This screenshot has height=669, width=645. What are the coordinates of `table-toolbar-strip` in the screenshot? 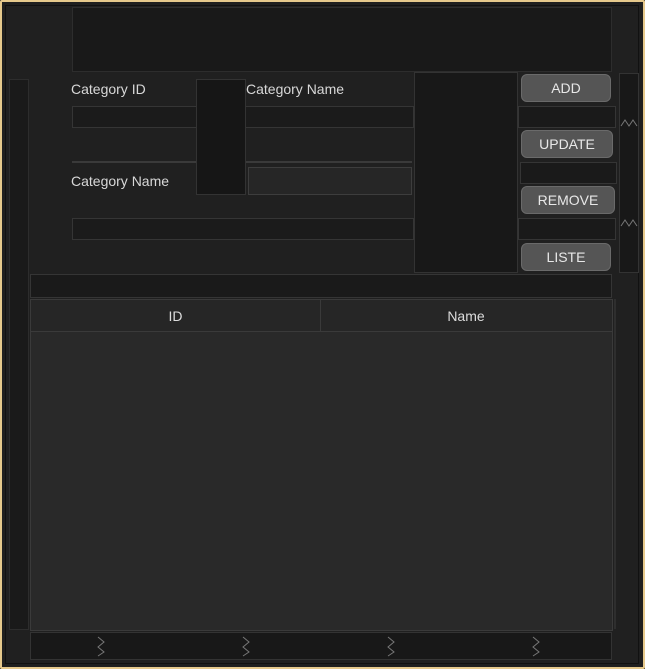 It's located at (321, 286).